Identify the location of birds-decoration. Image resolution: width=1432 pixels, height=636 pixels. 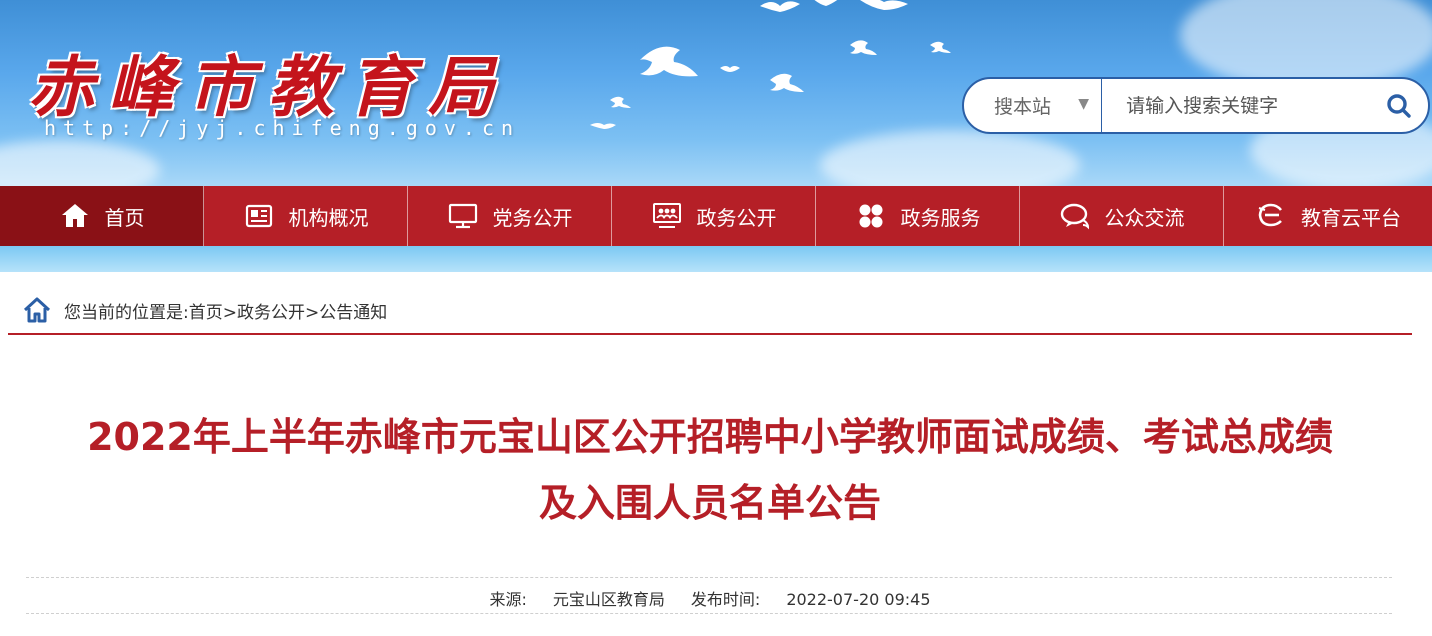
(770, 64).